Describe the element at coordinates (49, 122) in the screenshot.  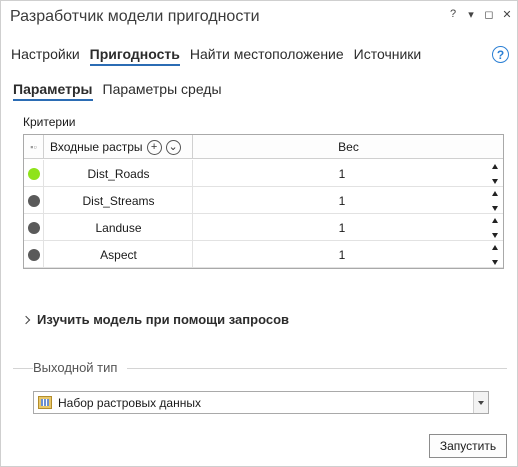
I see `criteria-label: Критерии` at that location.